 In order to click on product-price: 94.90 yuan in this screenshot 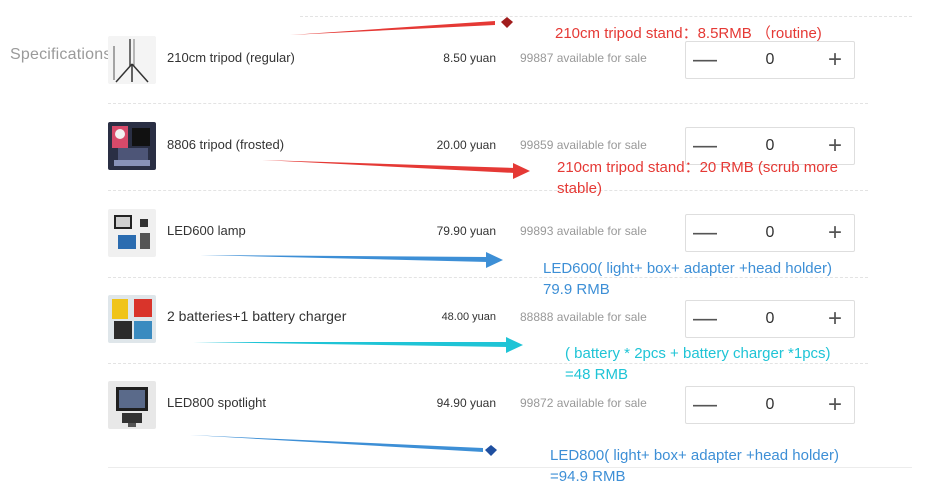, I will do `click(466, 403)`.